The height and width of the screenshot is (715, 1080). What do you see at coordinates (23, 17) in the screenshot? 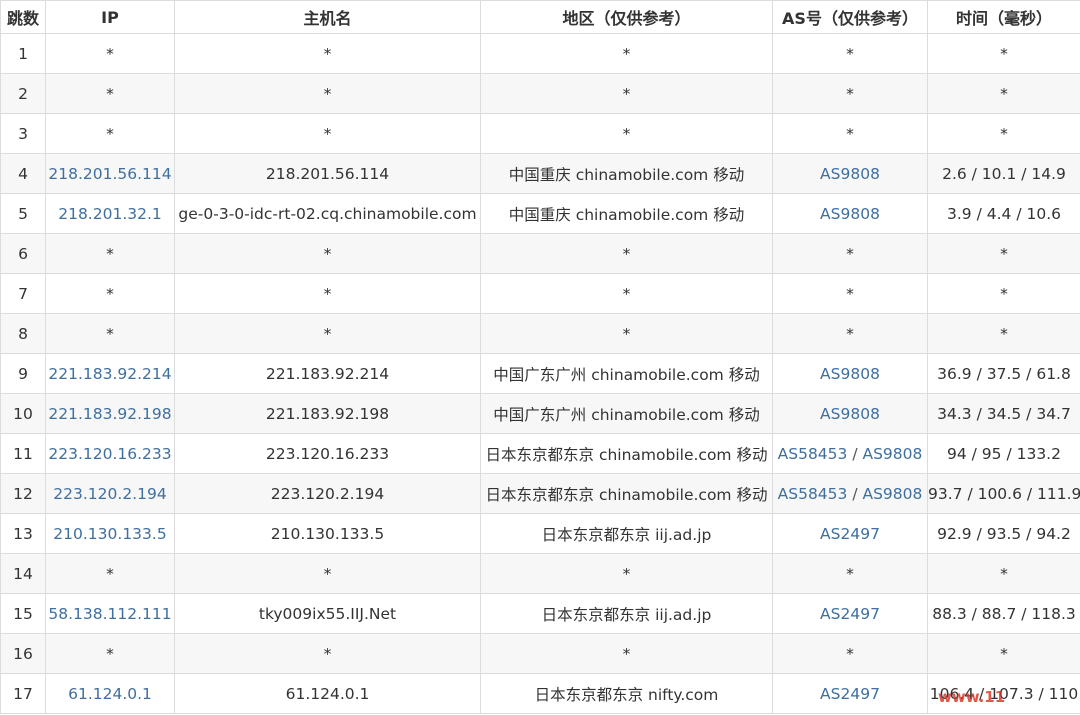
I see `header-hop: 跳数` at bounding box center [23, 17].